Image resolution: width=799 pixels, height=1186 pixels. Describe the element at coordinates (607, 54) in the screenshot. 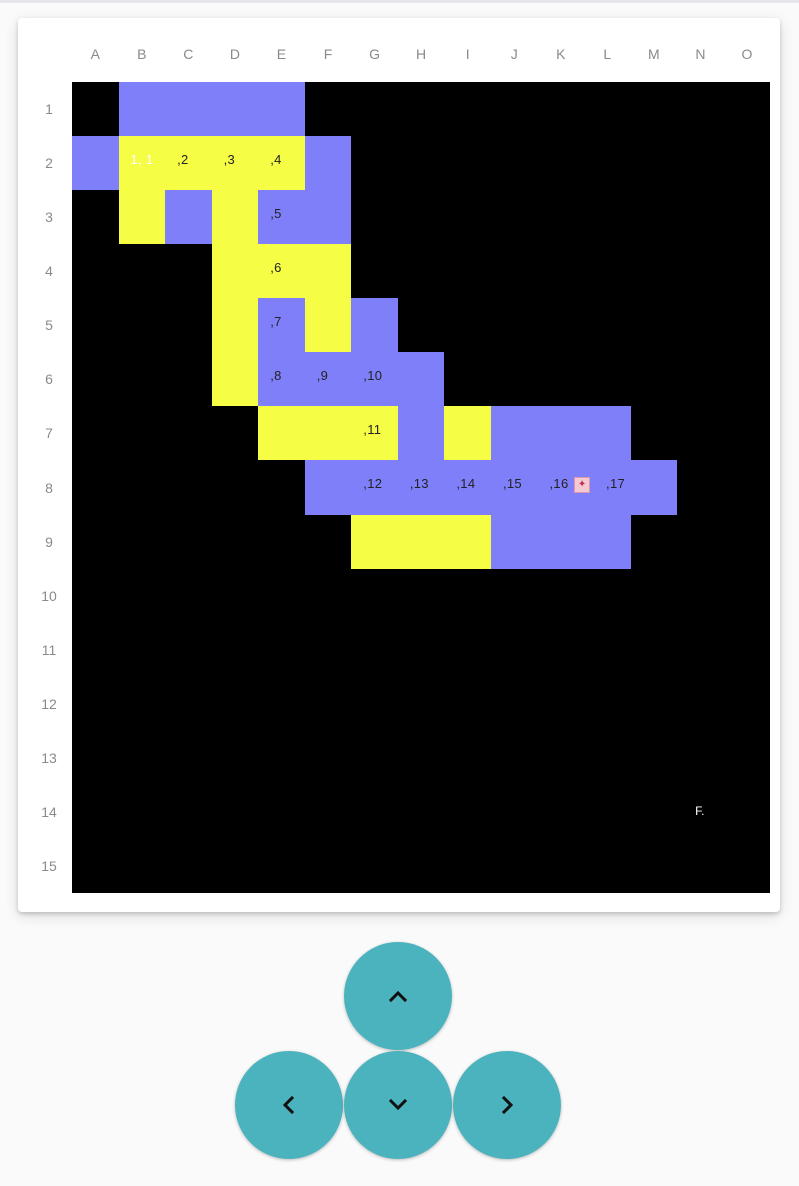

I see `column-label: L` at that location.